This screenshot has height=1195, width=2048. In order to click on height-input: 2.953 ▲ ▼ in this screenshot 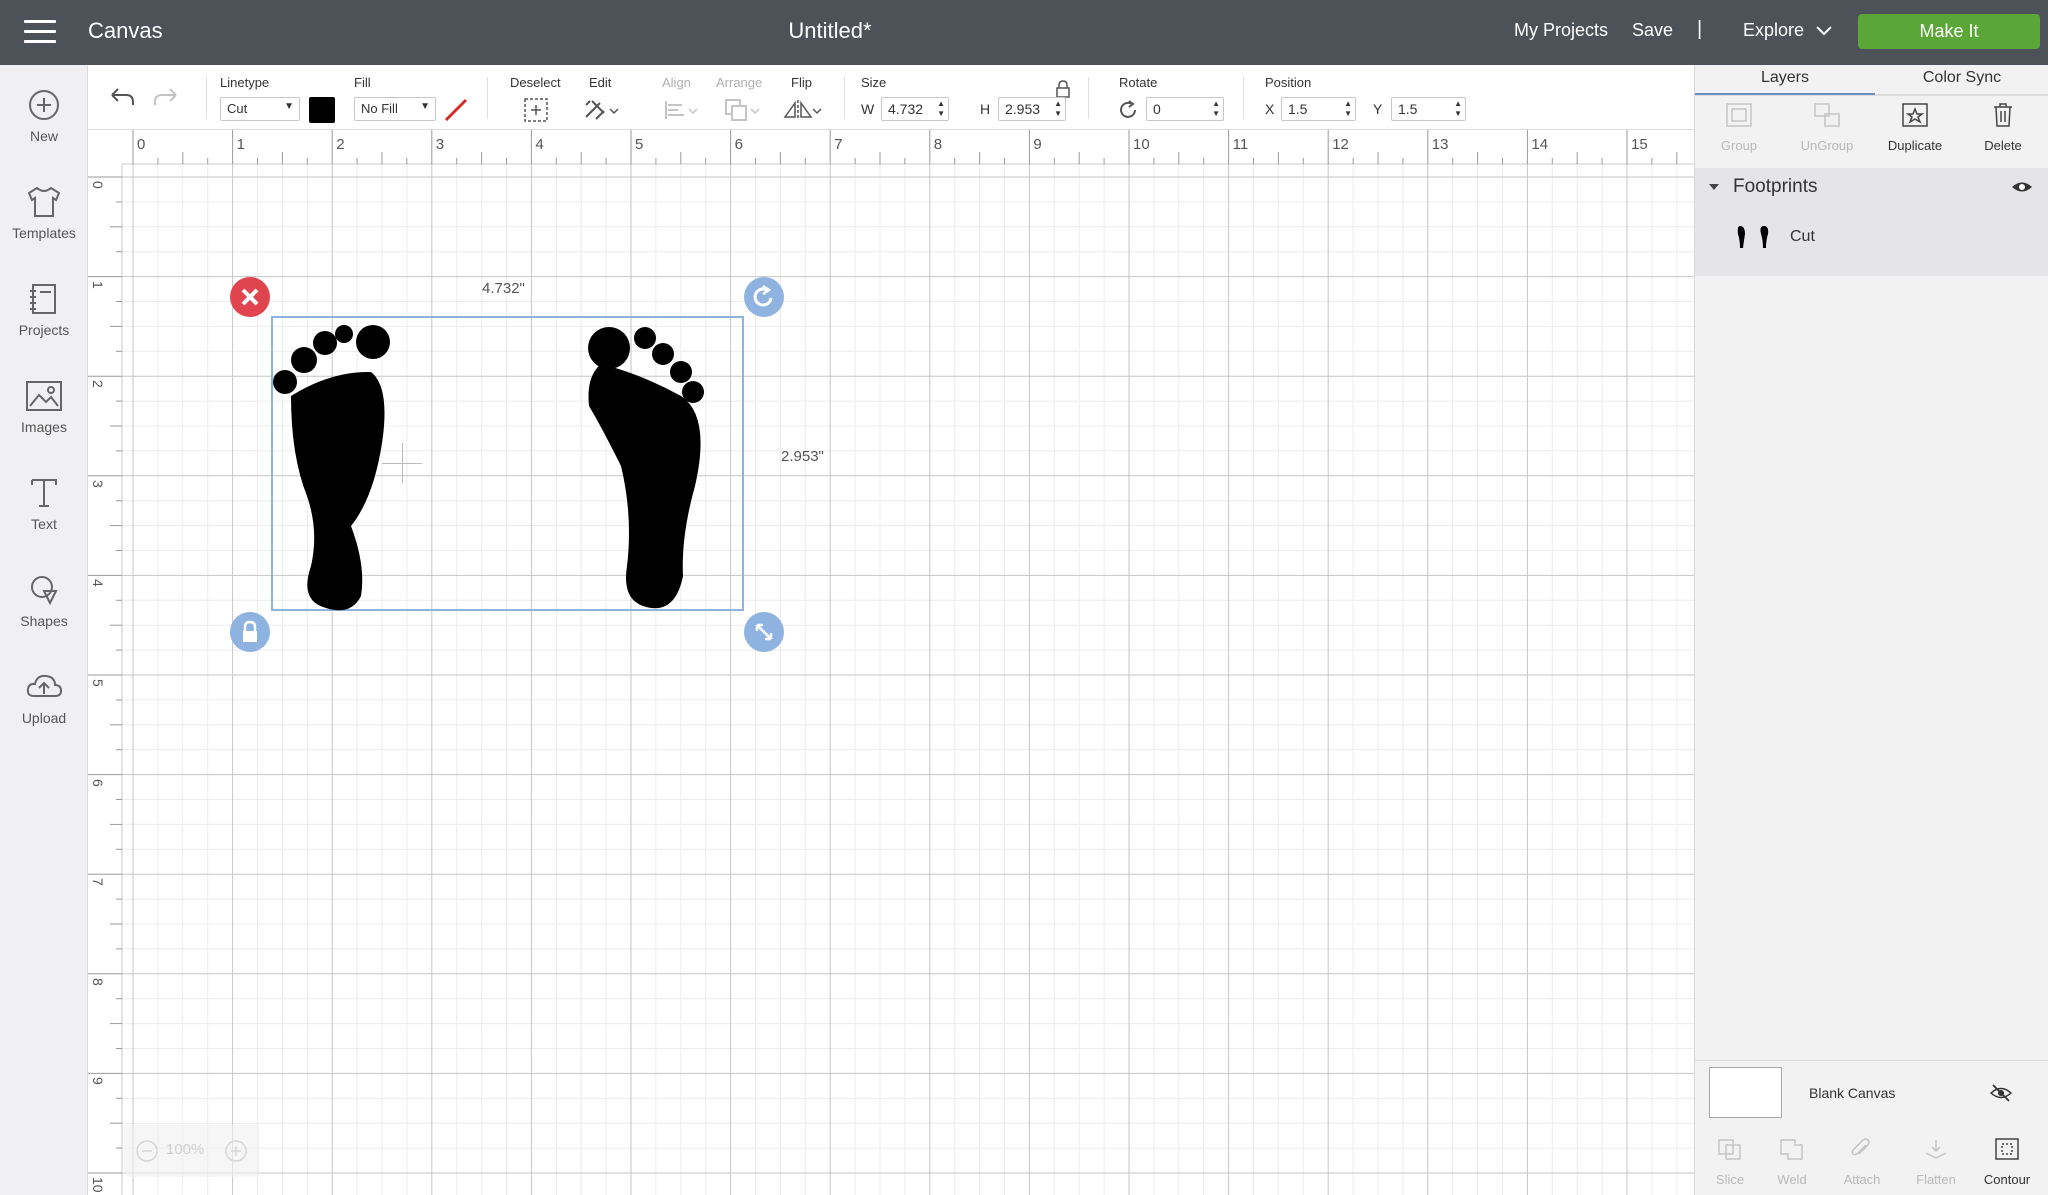, I will do `click(1032, 109)`.